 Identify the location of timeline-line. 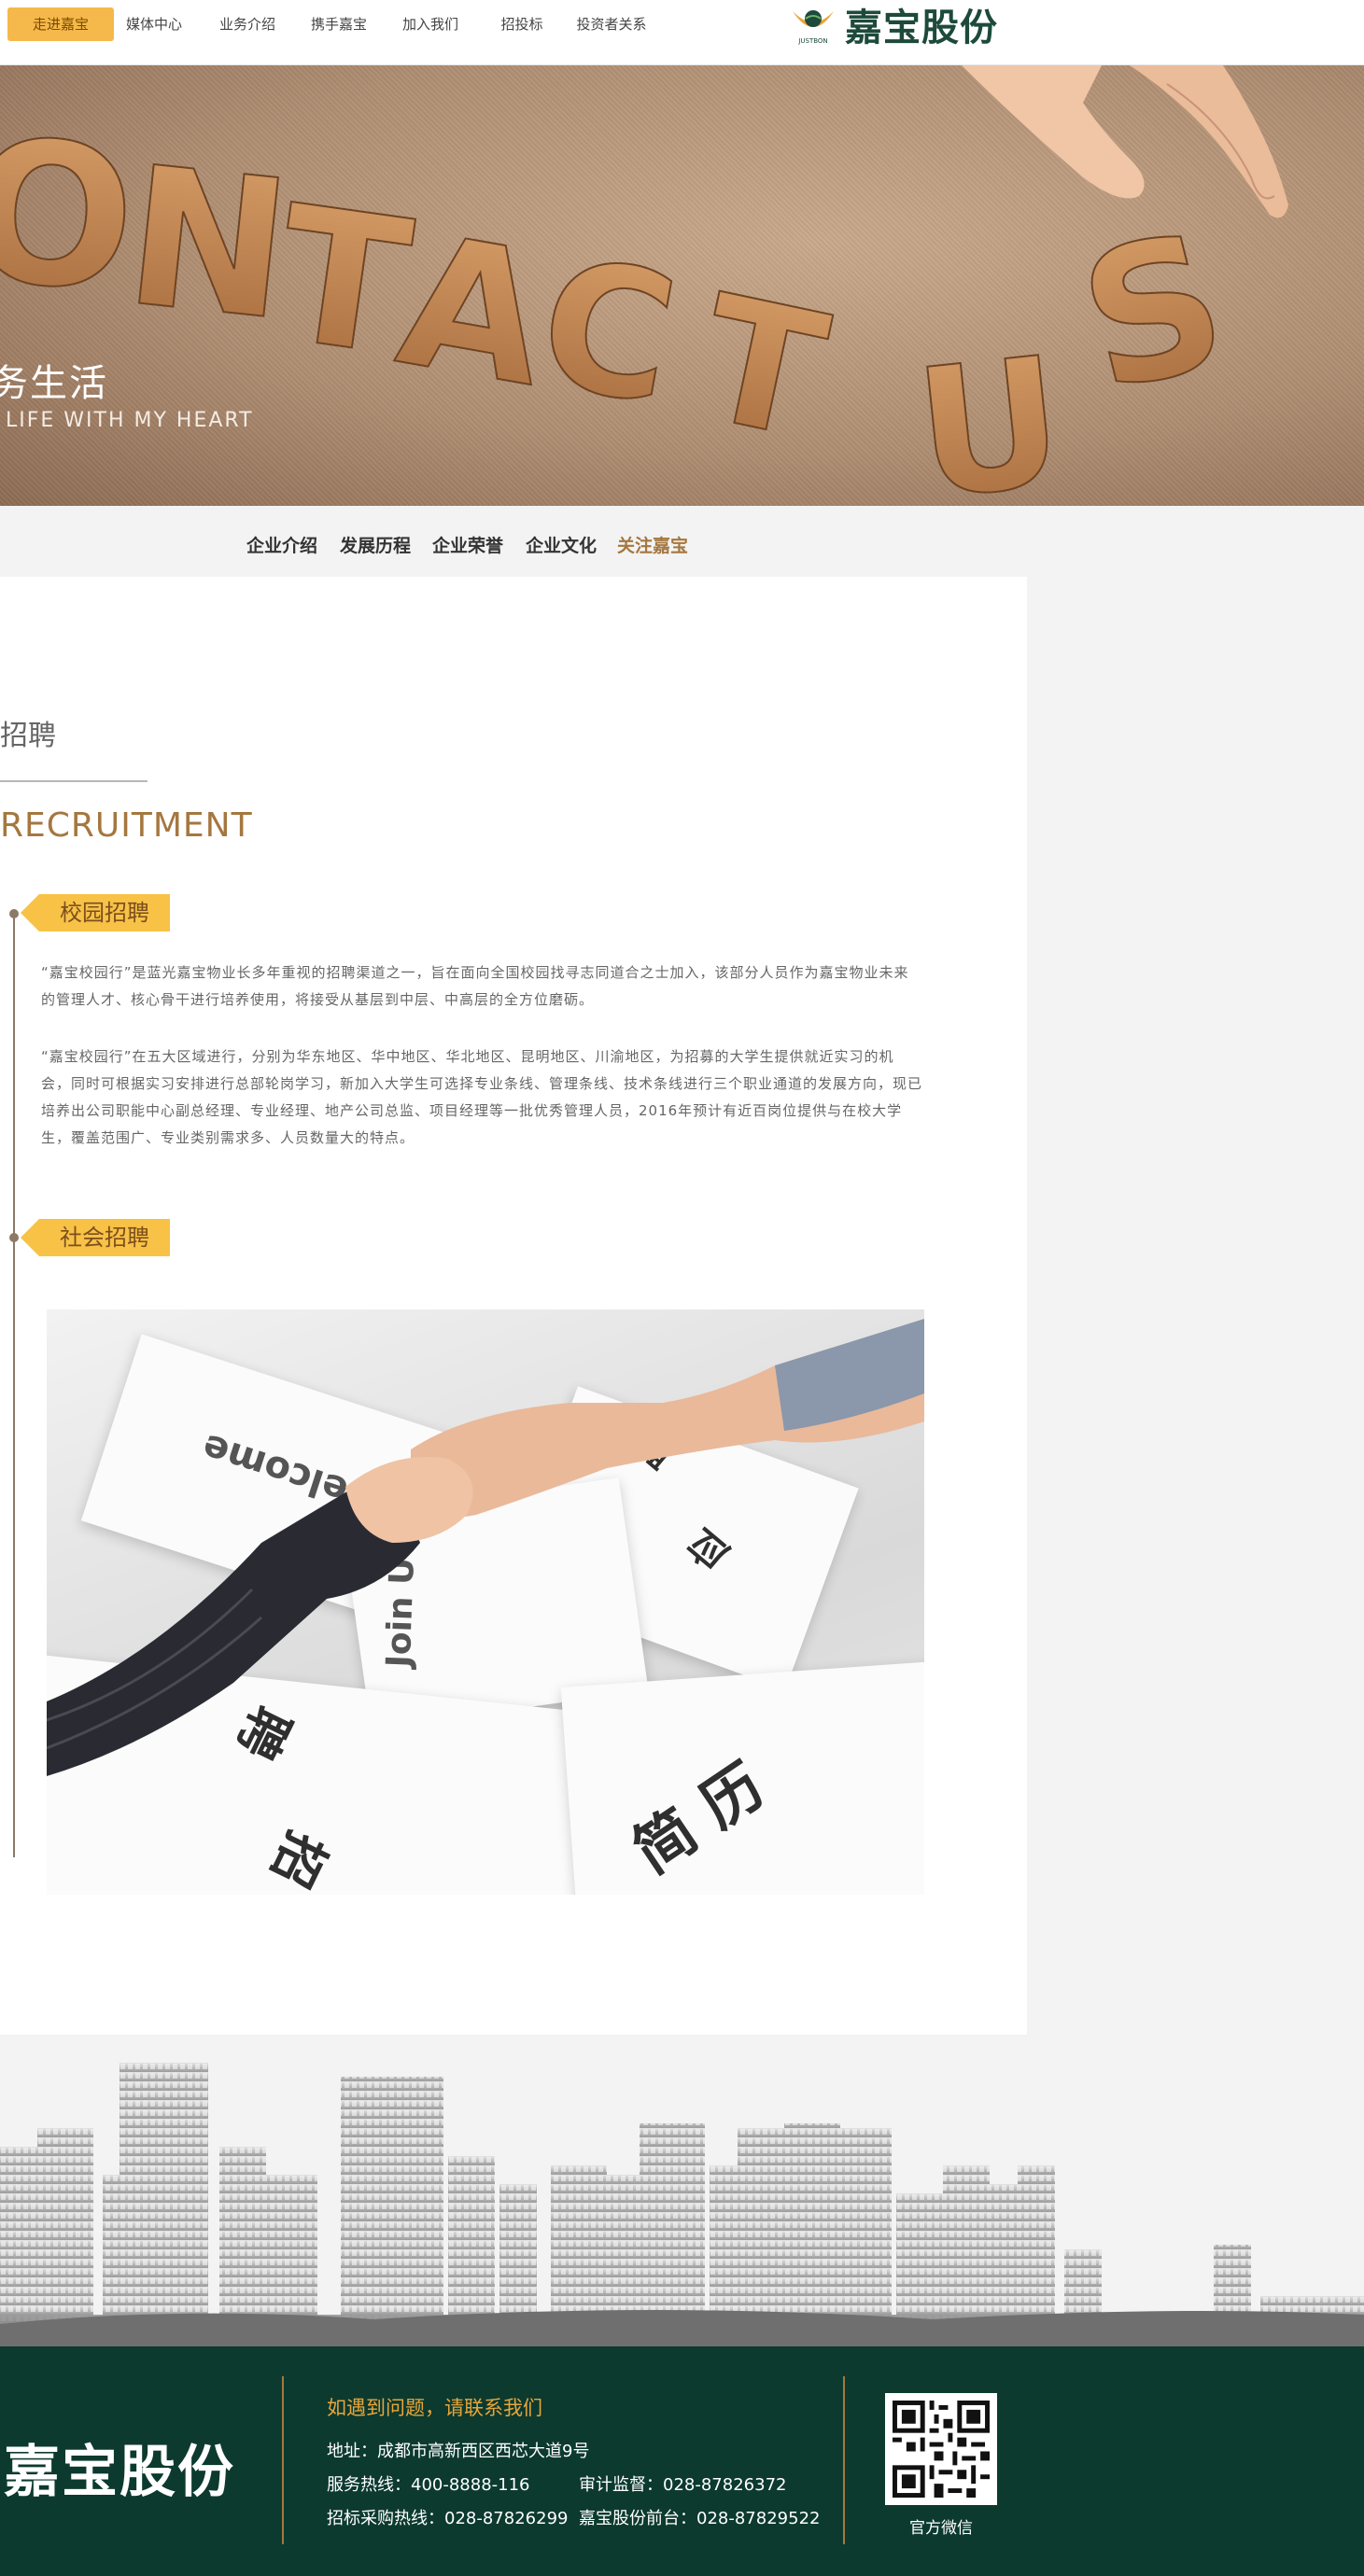
(14, 1385).